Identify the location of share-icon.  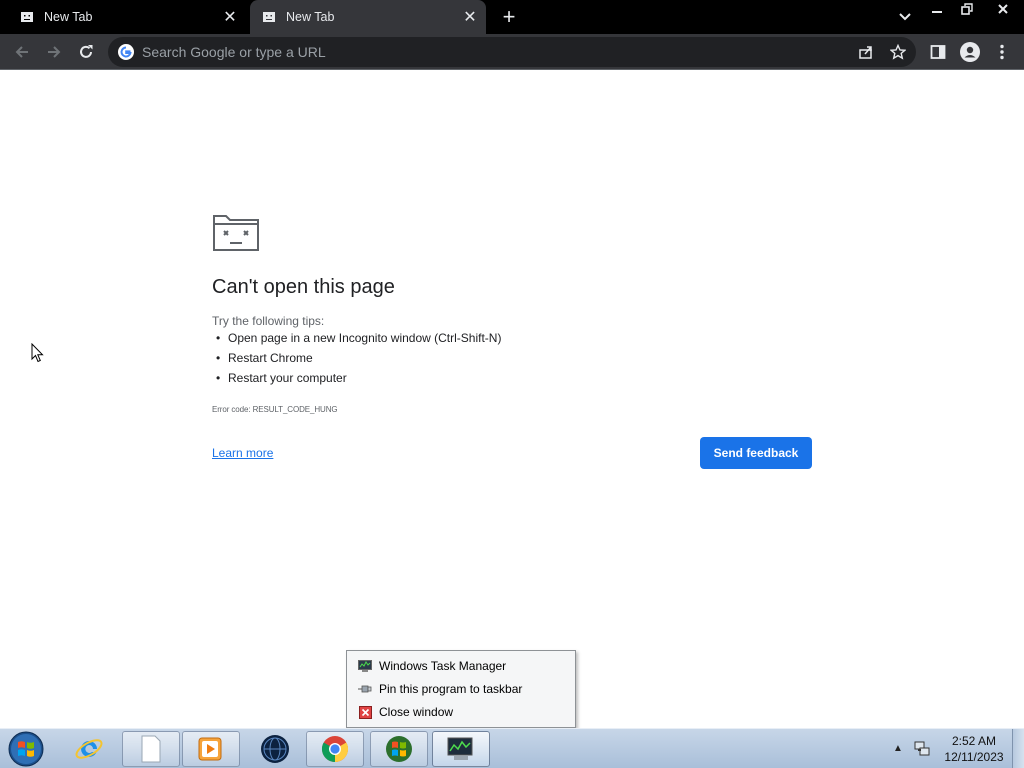
(865, 52).